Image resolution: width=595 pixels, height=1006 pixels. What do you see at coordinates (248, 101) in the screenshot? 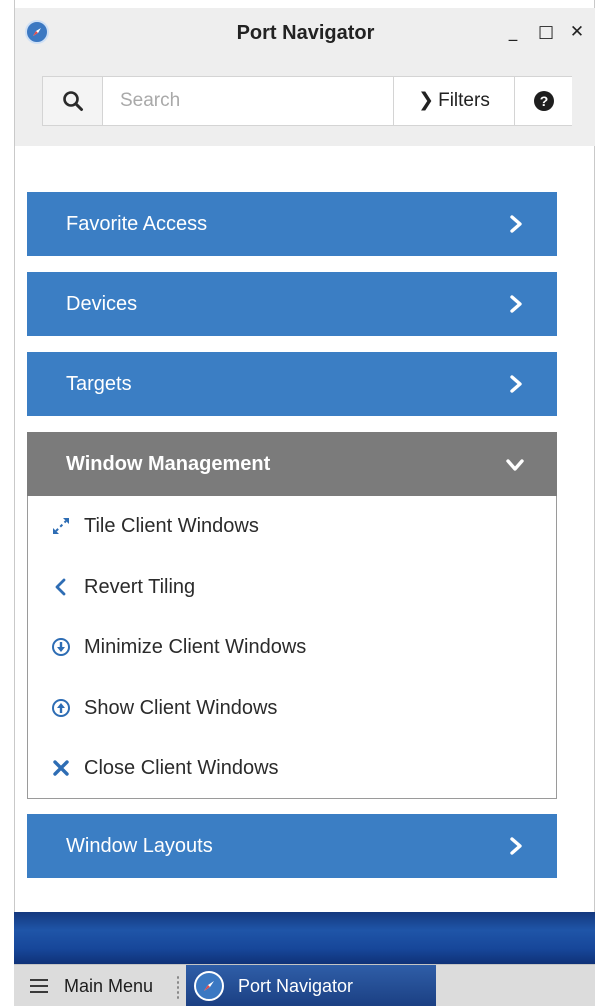
I see `search-input` at bounding box center [248, 101].